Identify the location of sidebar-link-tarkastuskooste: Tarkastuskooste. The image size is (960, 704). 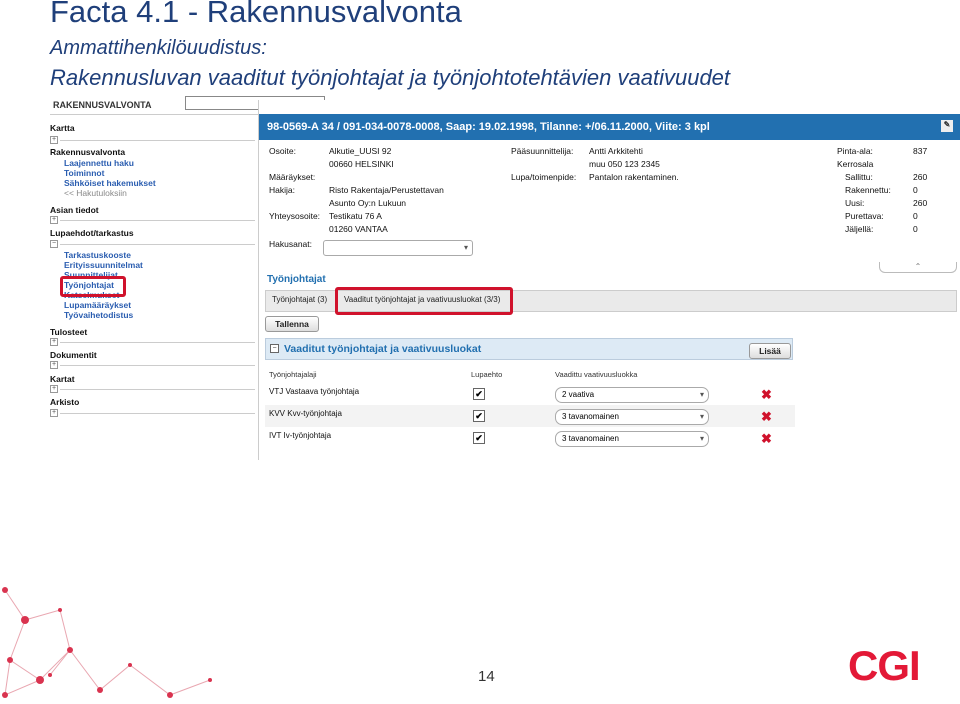
(97, 255).